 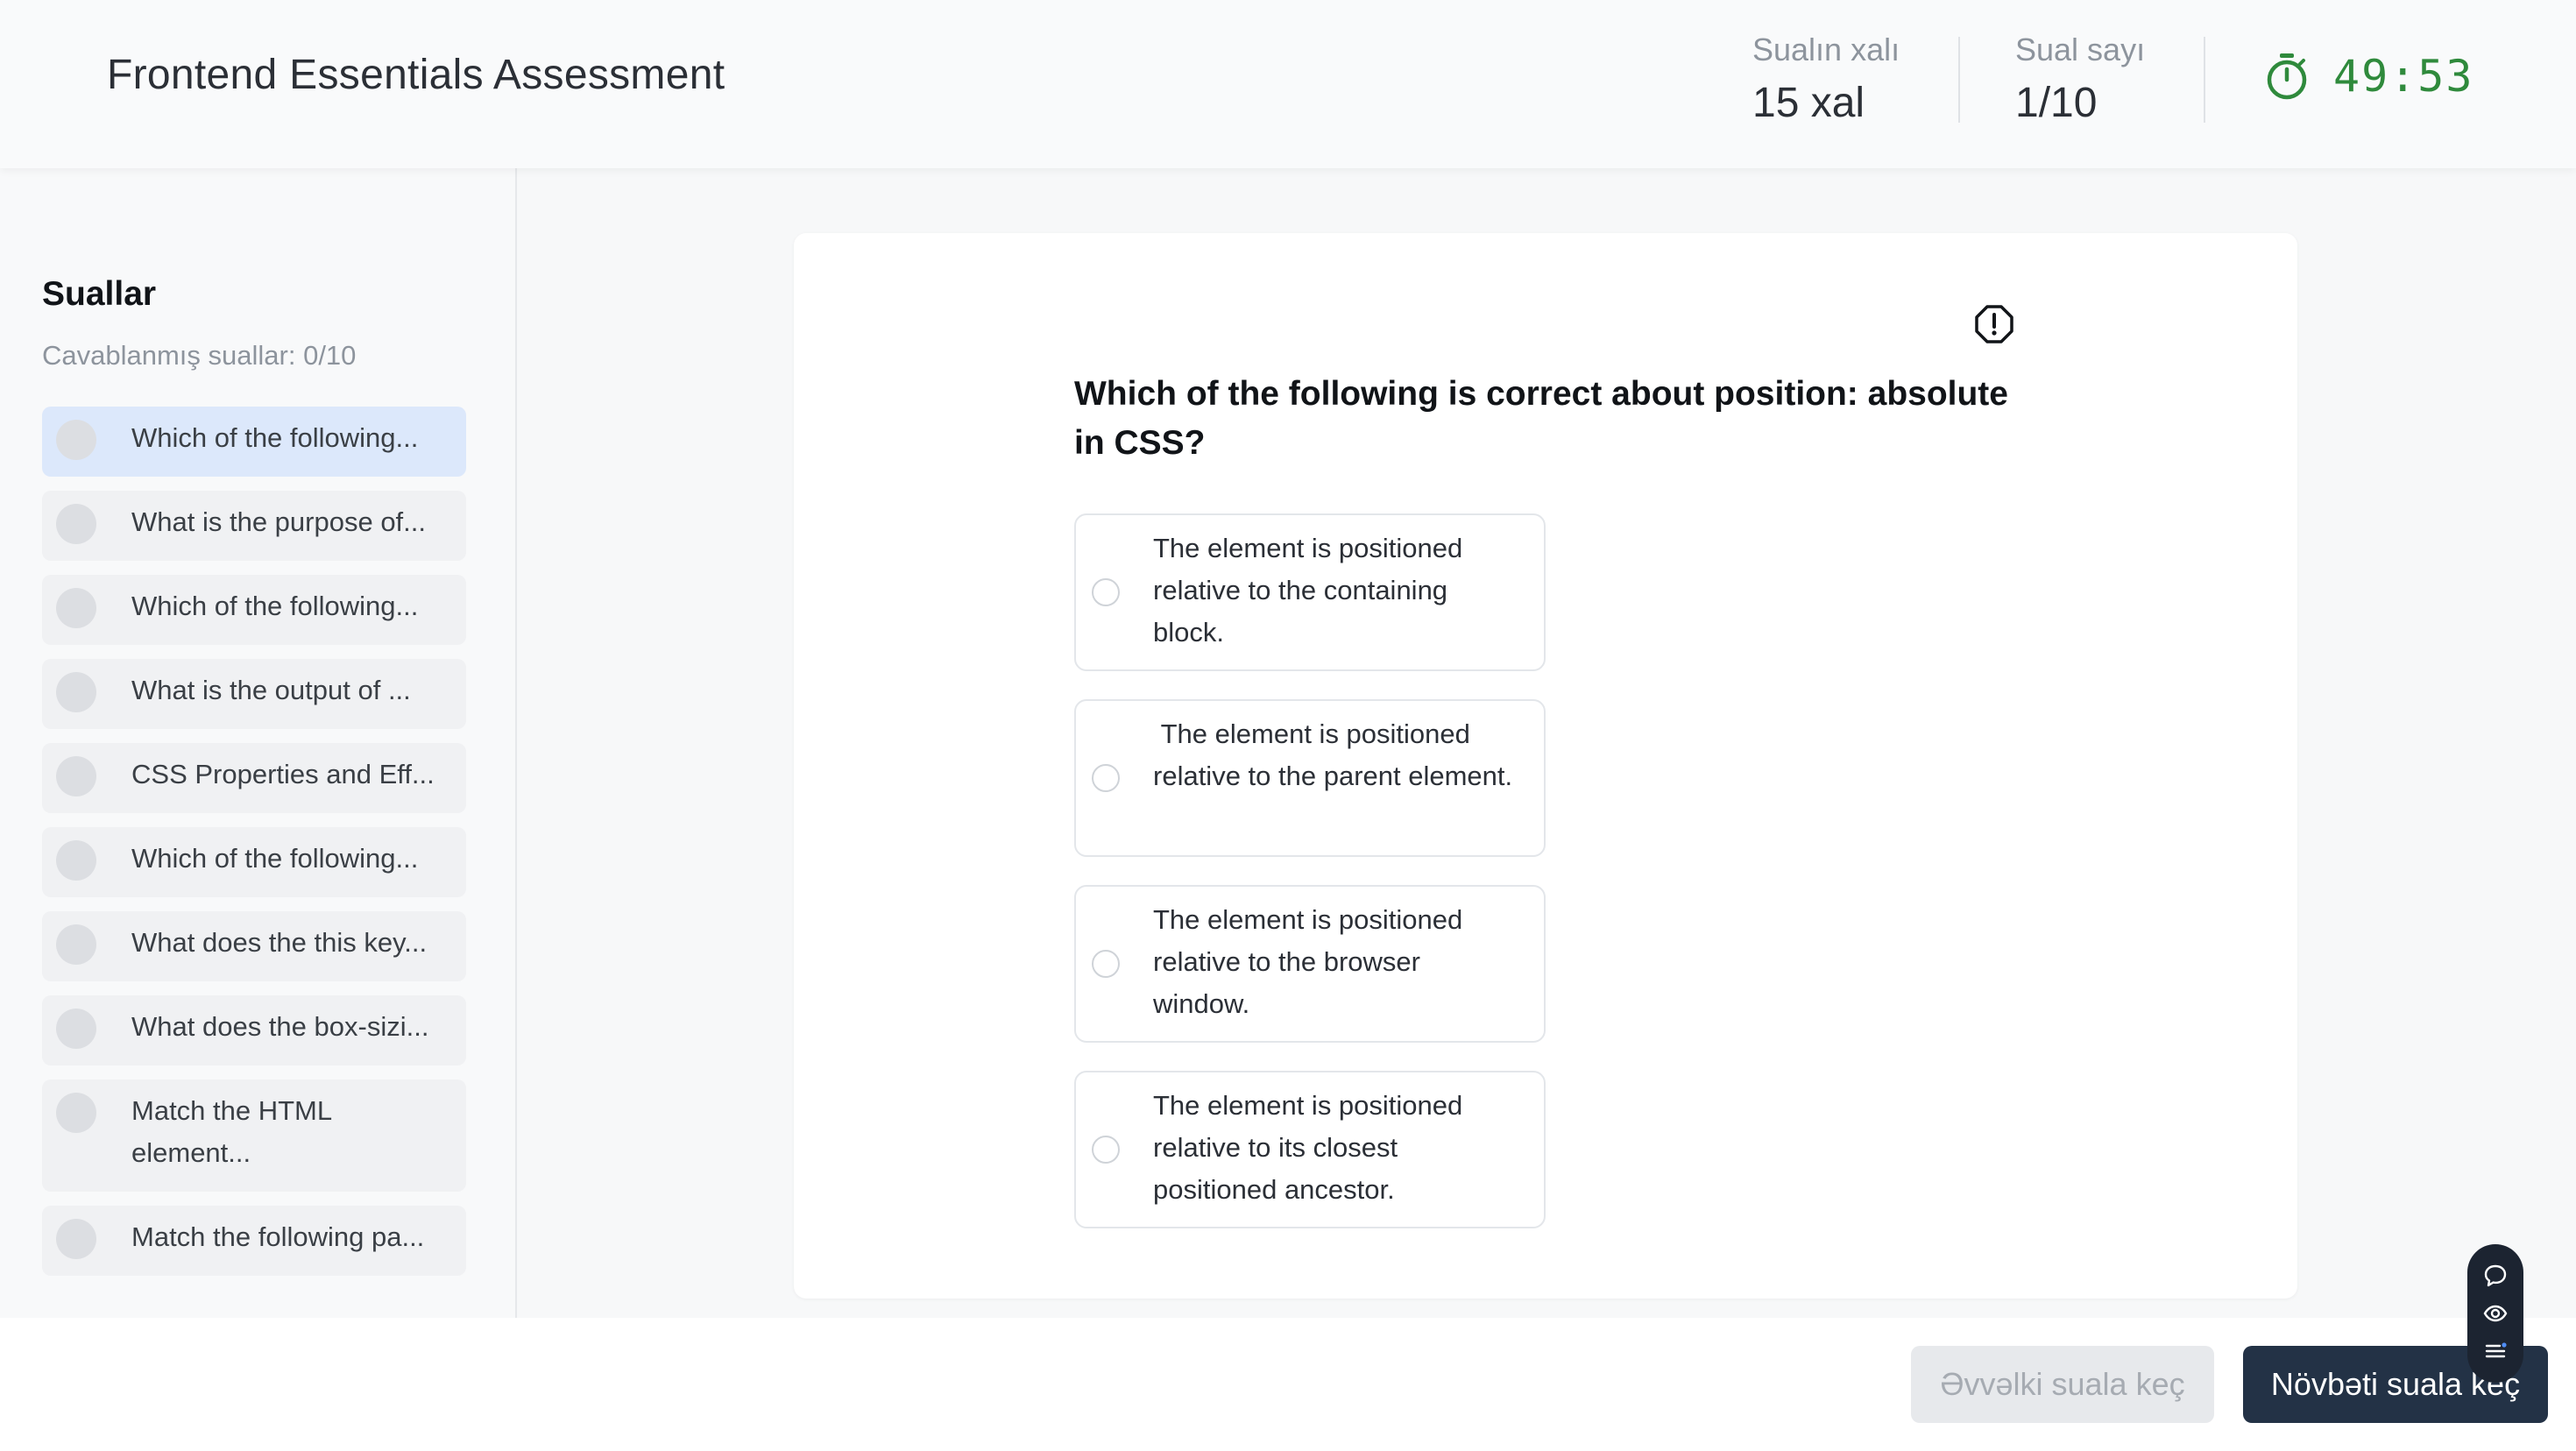 I want to click on previous-question-button: Əvvəlki suala keç, so click(x=2062, y=1384).